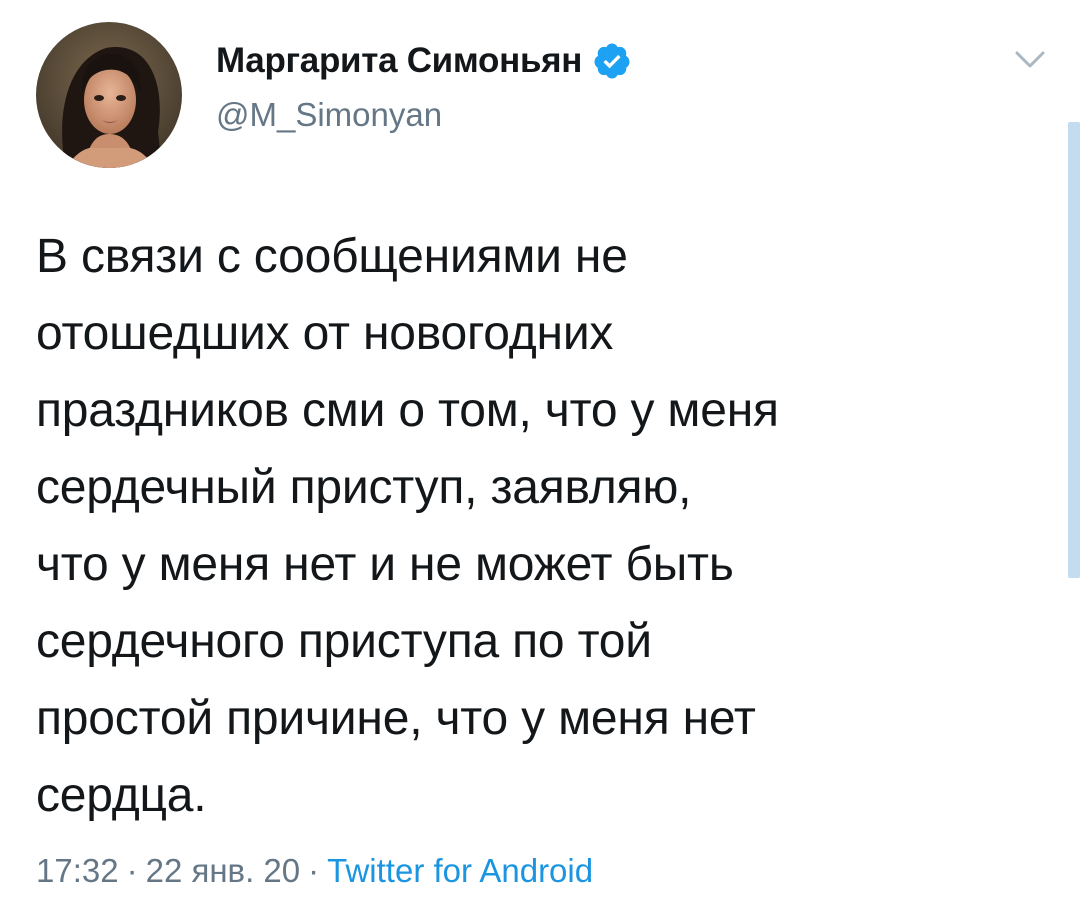 This screenshot has width=1080, height=897. What do you see at coordinates (424, 115) in the screenshot?
I see `user-handle: @M_Simonyan` at bounding box center [424, 115].